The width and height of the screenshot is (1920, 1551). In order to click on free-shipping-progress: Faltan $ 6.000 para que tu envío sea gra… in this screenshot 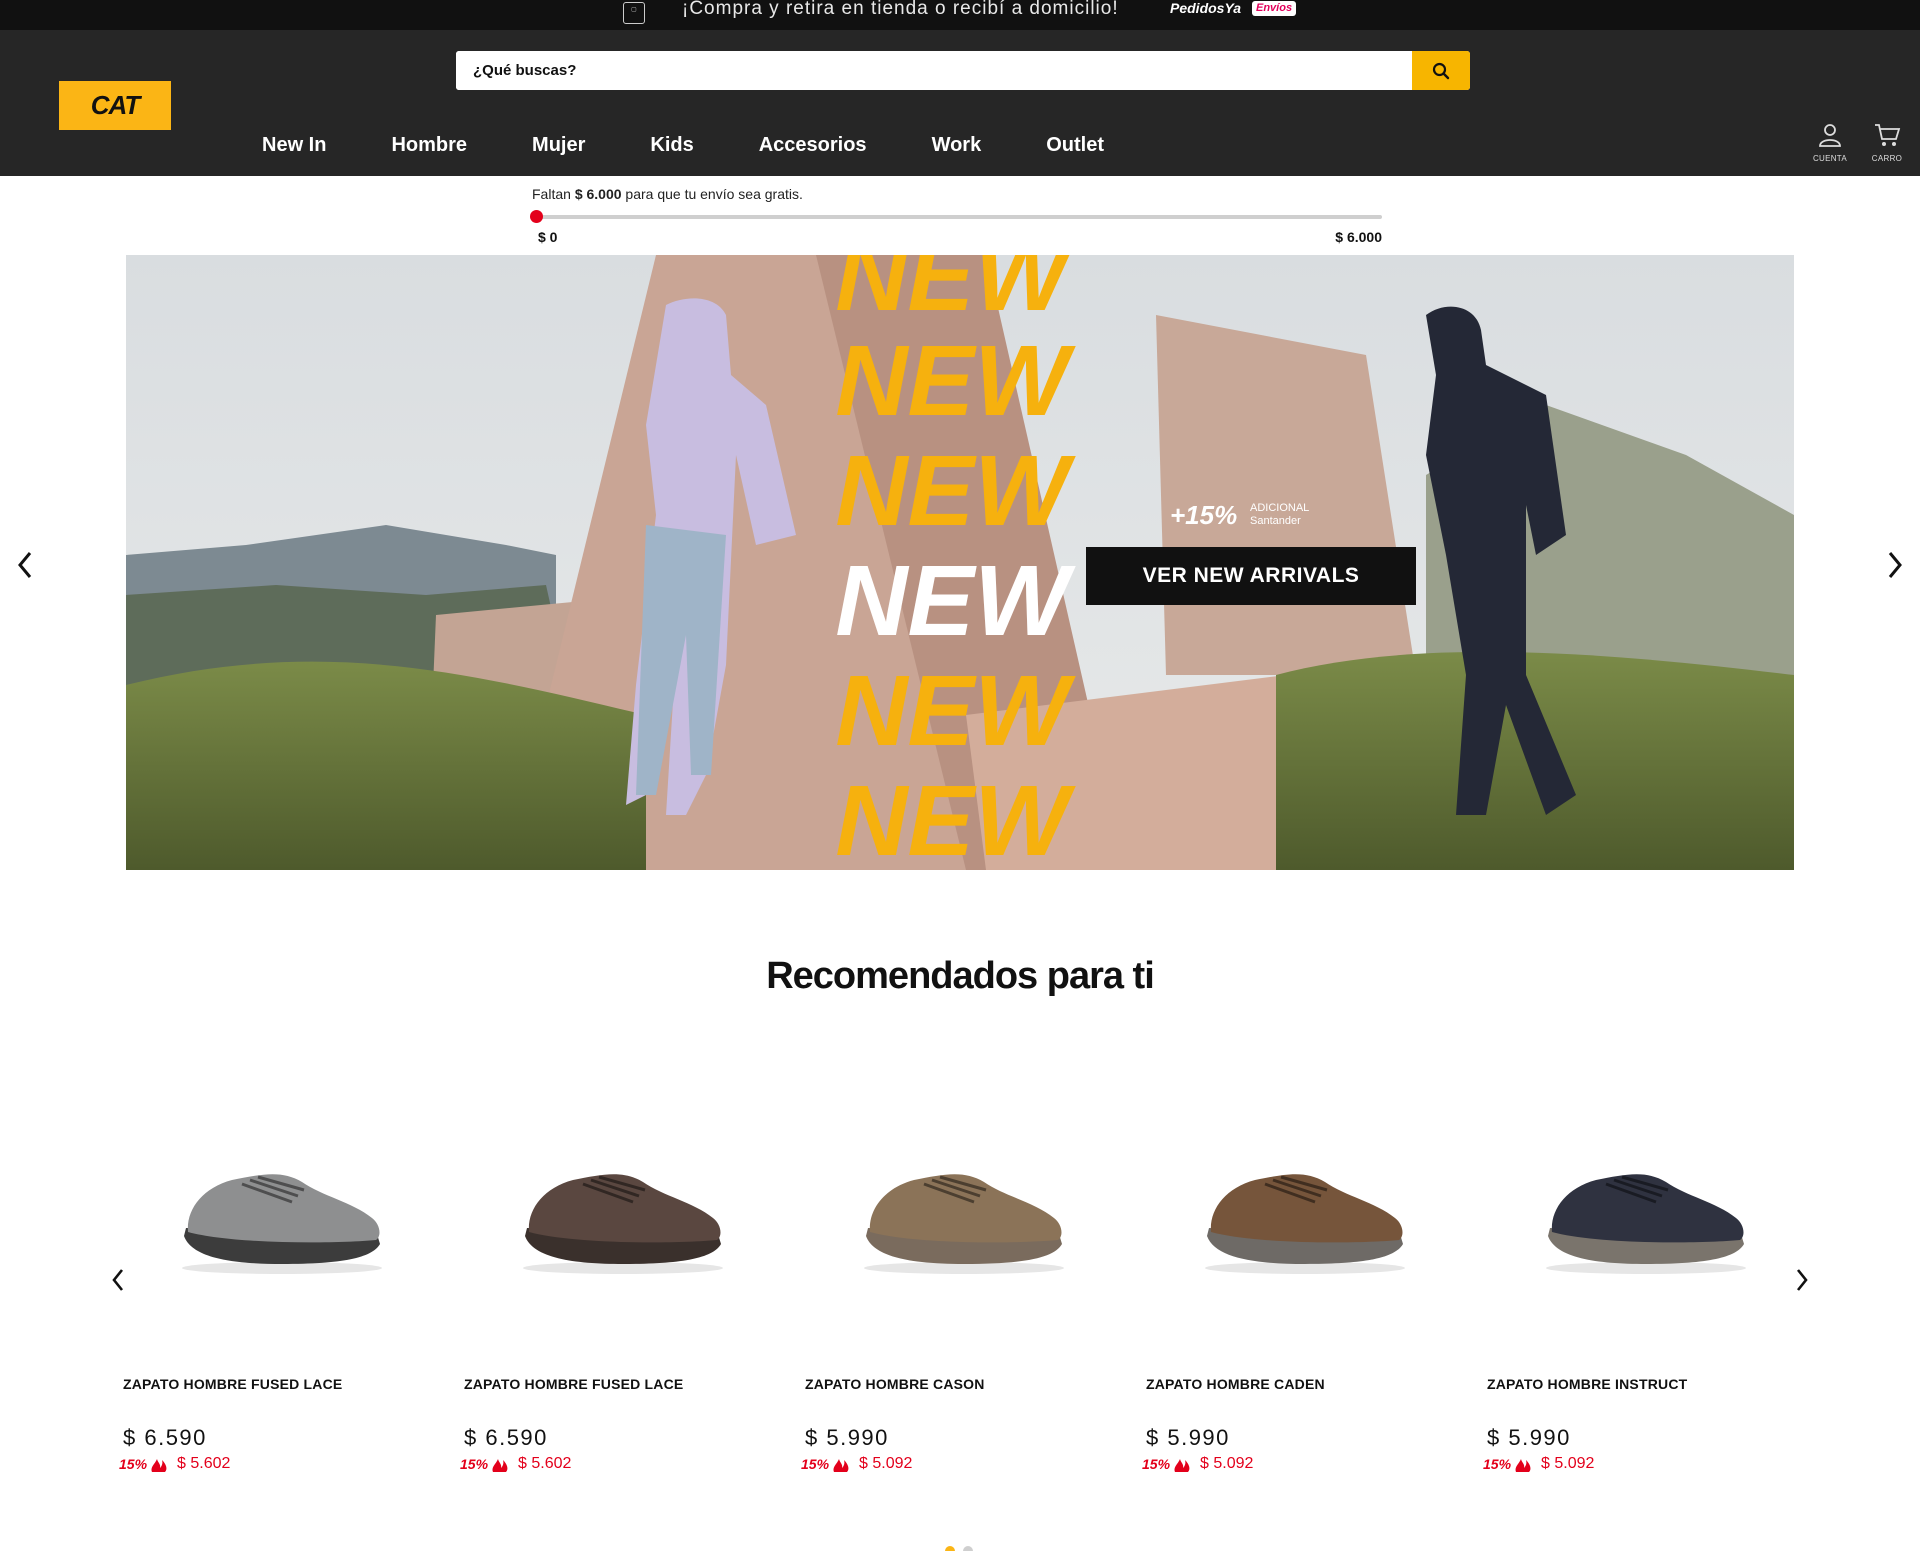, I will do `click(956, 215)`.